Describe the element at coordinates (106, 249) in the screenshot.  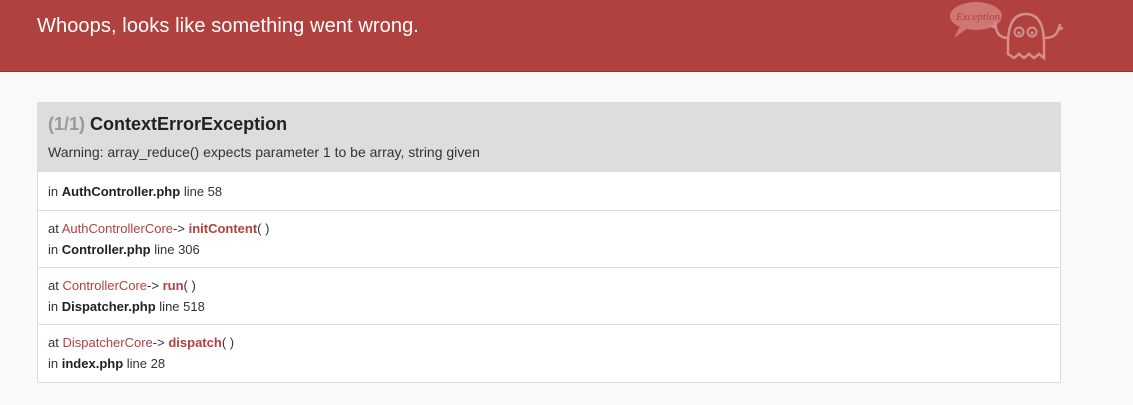
I see `file-name: Controller.php` at that location.